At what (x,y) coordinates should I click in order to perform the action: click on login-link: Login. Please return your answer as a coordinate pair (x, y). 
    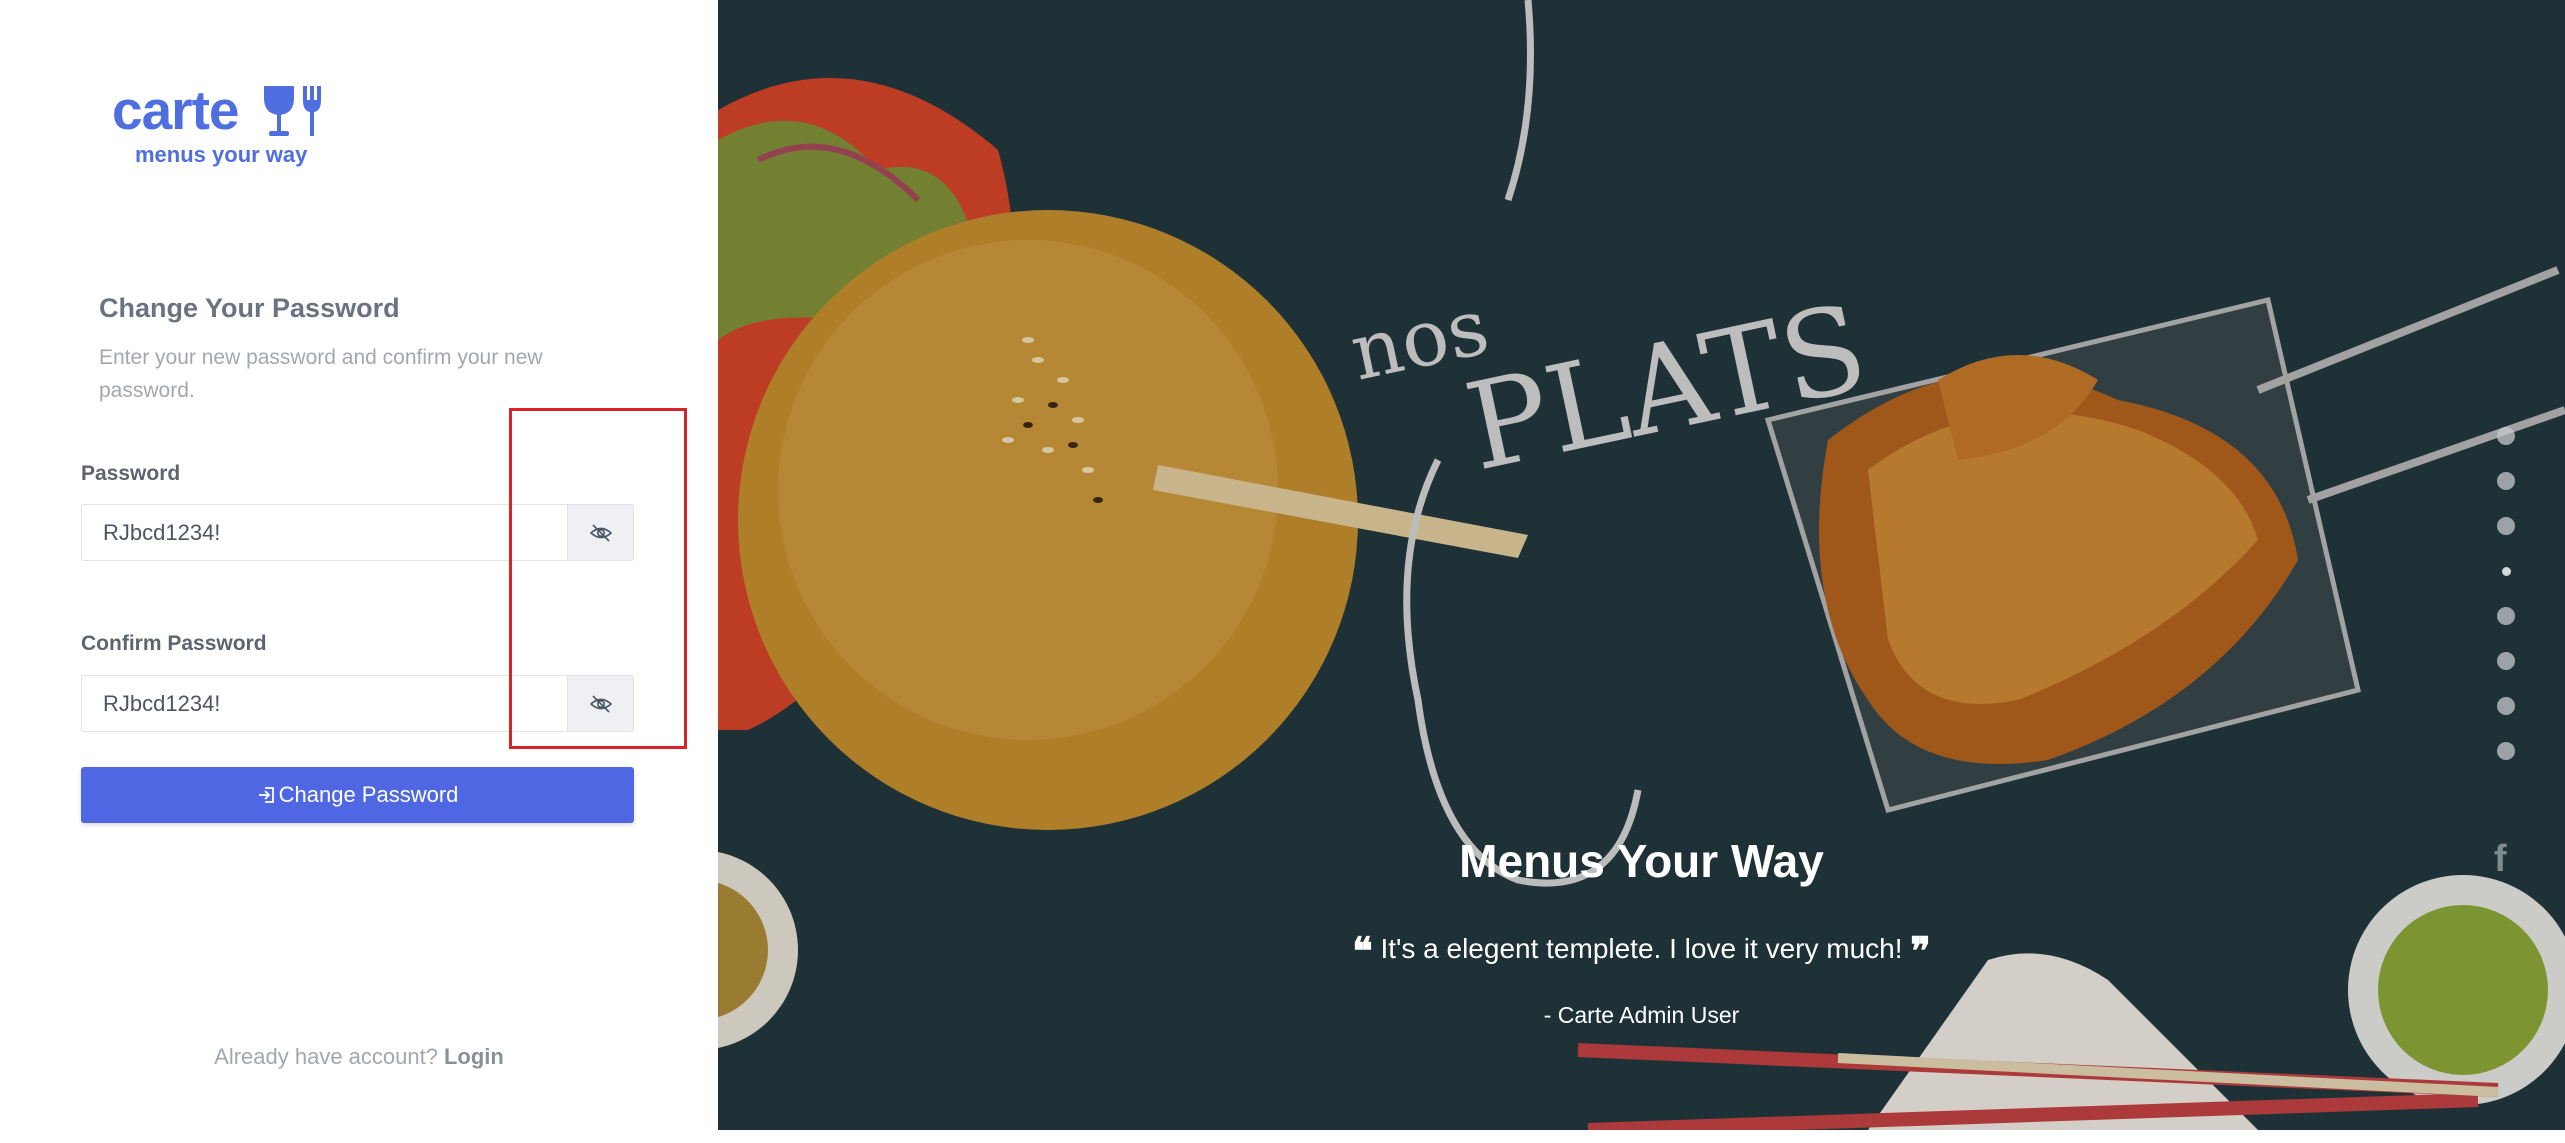
    Looking at the image, I should click on (474, 1056).